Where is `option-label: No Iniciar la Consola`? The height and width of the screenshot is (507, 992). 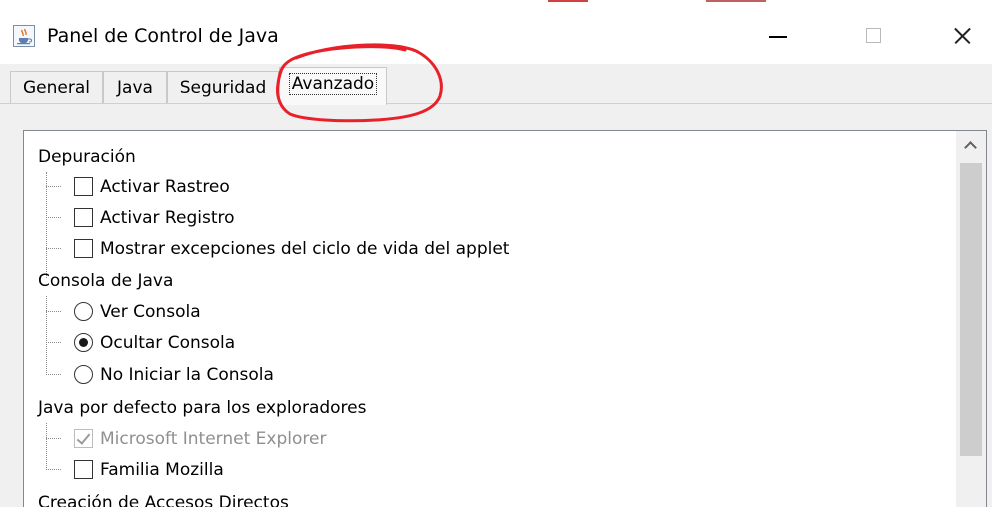 option-label: No Iniciar la Consola is located at coordinates (187, 375).